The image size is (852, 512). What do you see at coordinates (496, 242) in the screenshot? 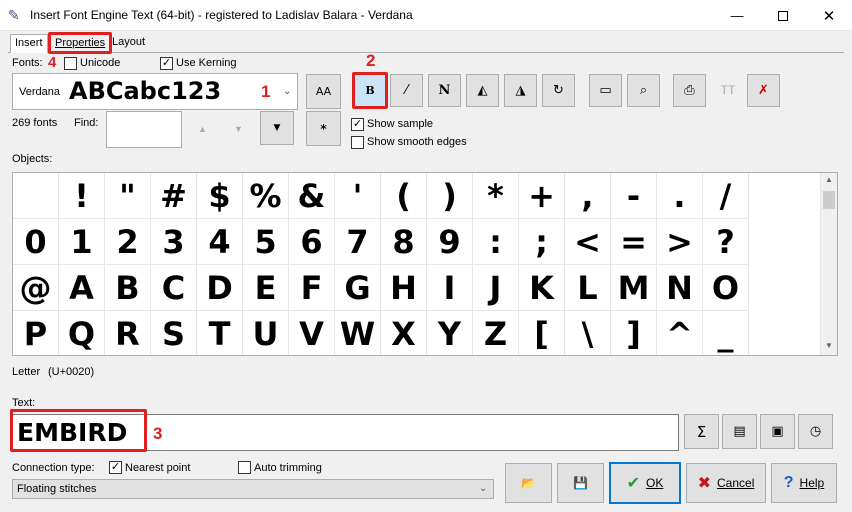
I see `glyph-cell: :` at bounding box center [496, 242].